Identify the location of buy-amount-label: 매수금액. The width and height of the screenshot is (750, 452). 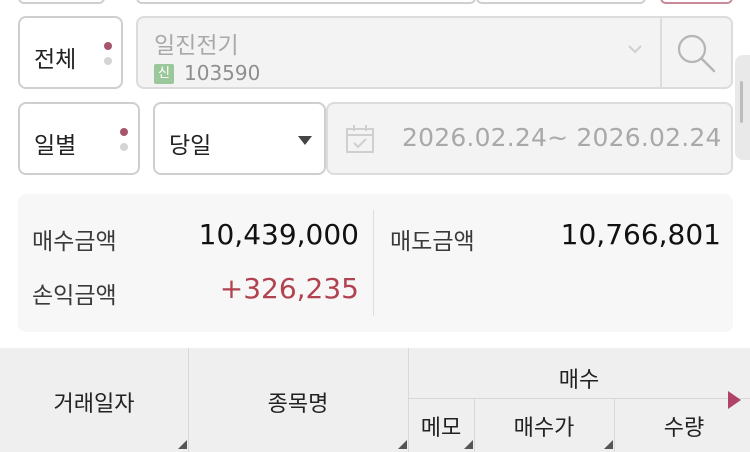
(74, 242).